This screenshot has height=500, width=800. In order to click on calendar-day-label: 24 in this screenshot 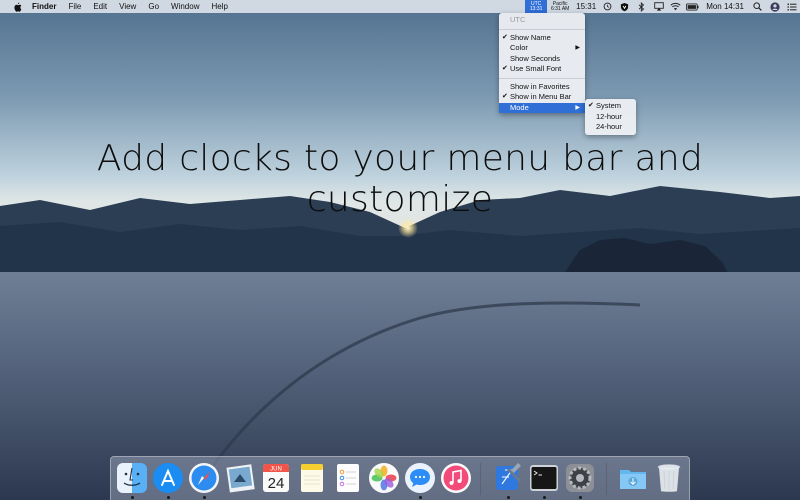, I will do `click(276, 483)`.